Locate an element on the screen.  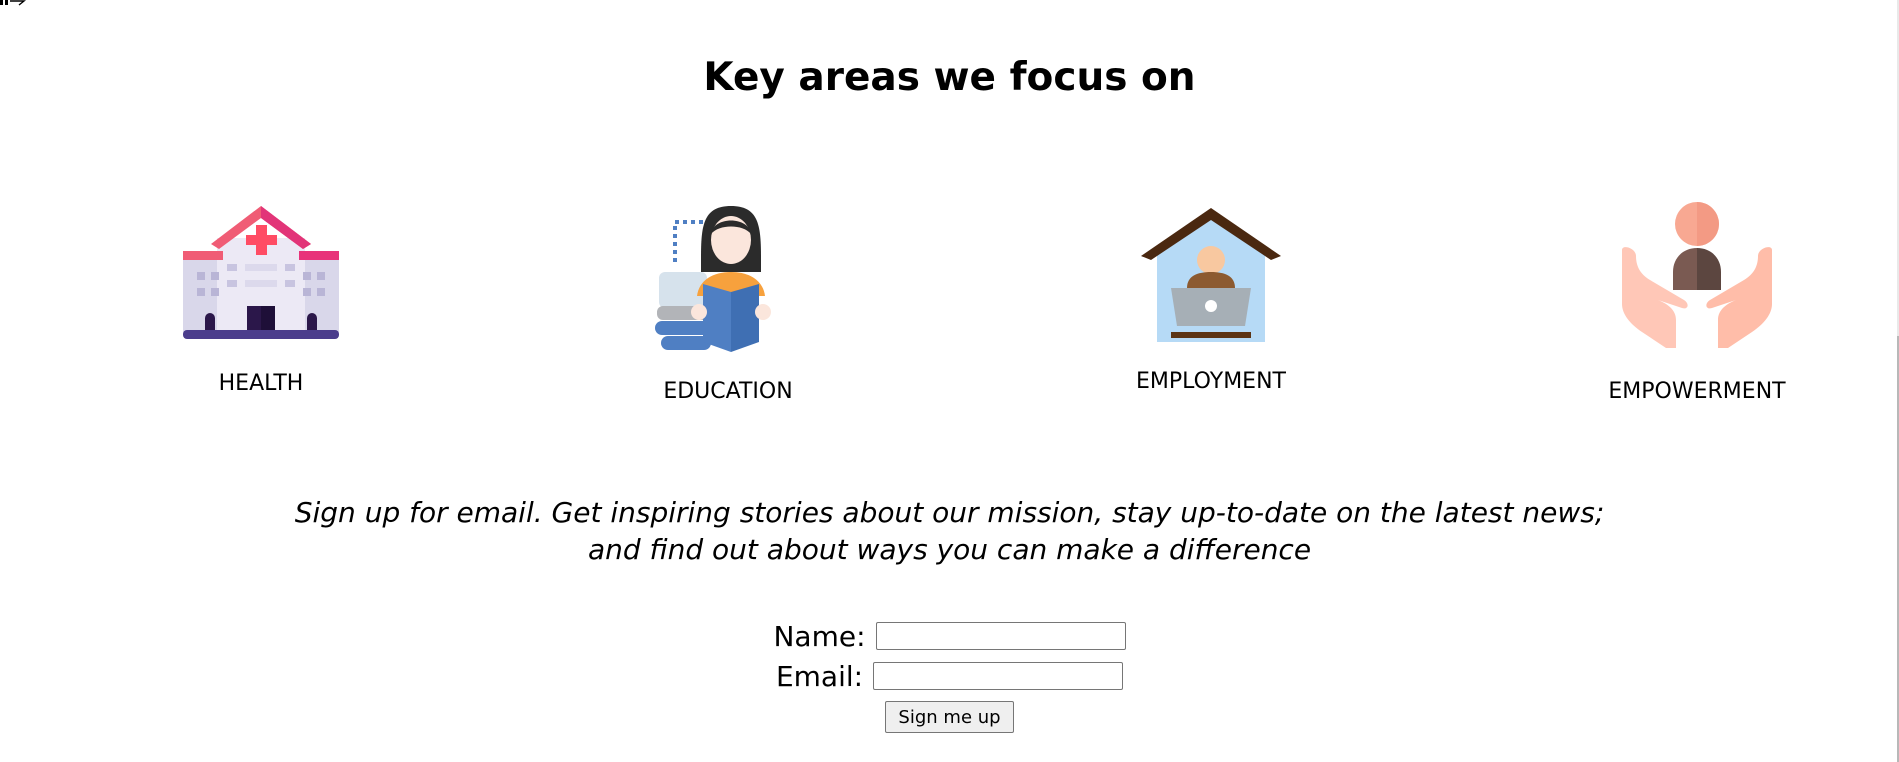
name-field is located at coordinates (1000, 636).